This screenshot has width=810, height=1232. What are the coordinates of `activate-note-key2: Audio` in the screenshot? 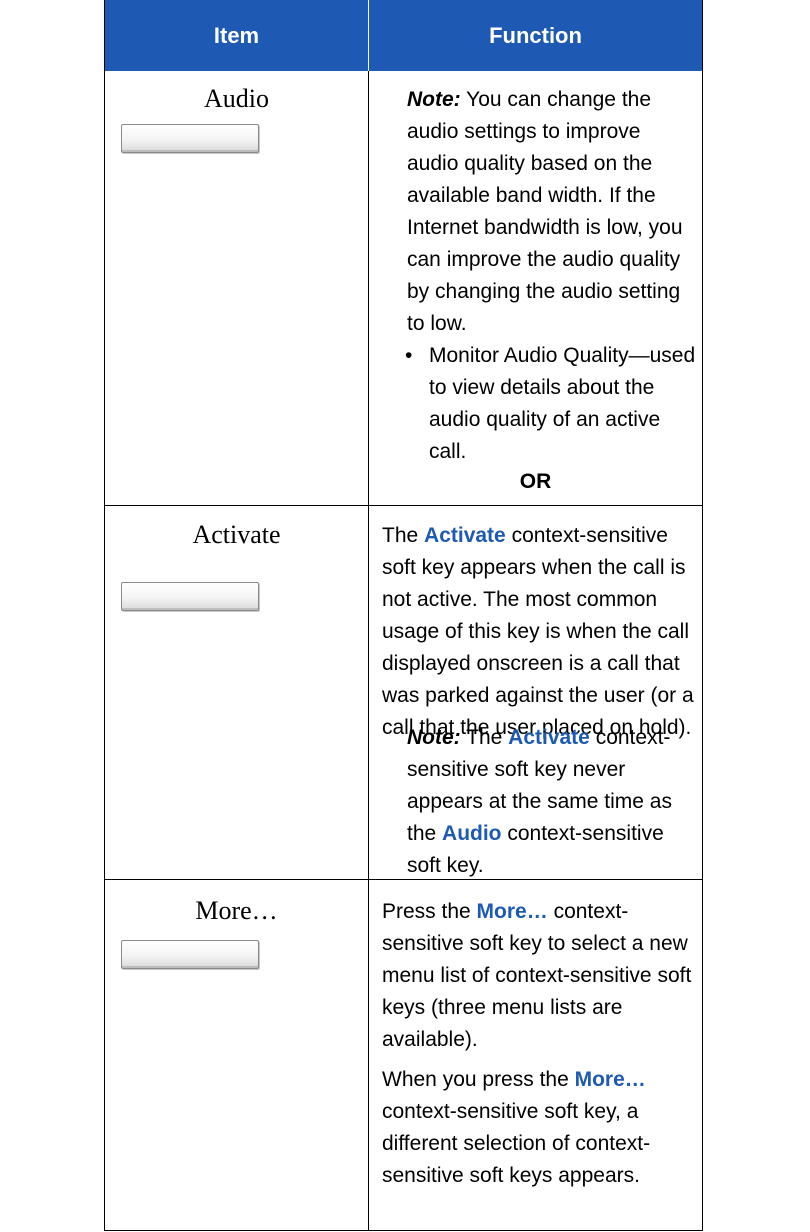 It's located at (472, 833).